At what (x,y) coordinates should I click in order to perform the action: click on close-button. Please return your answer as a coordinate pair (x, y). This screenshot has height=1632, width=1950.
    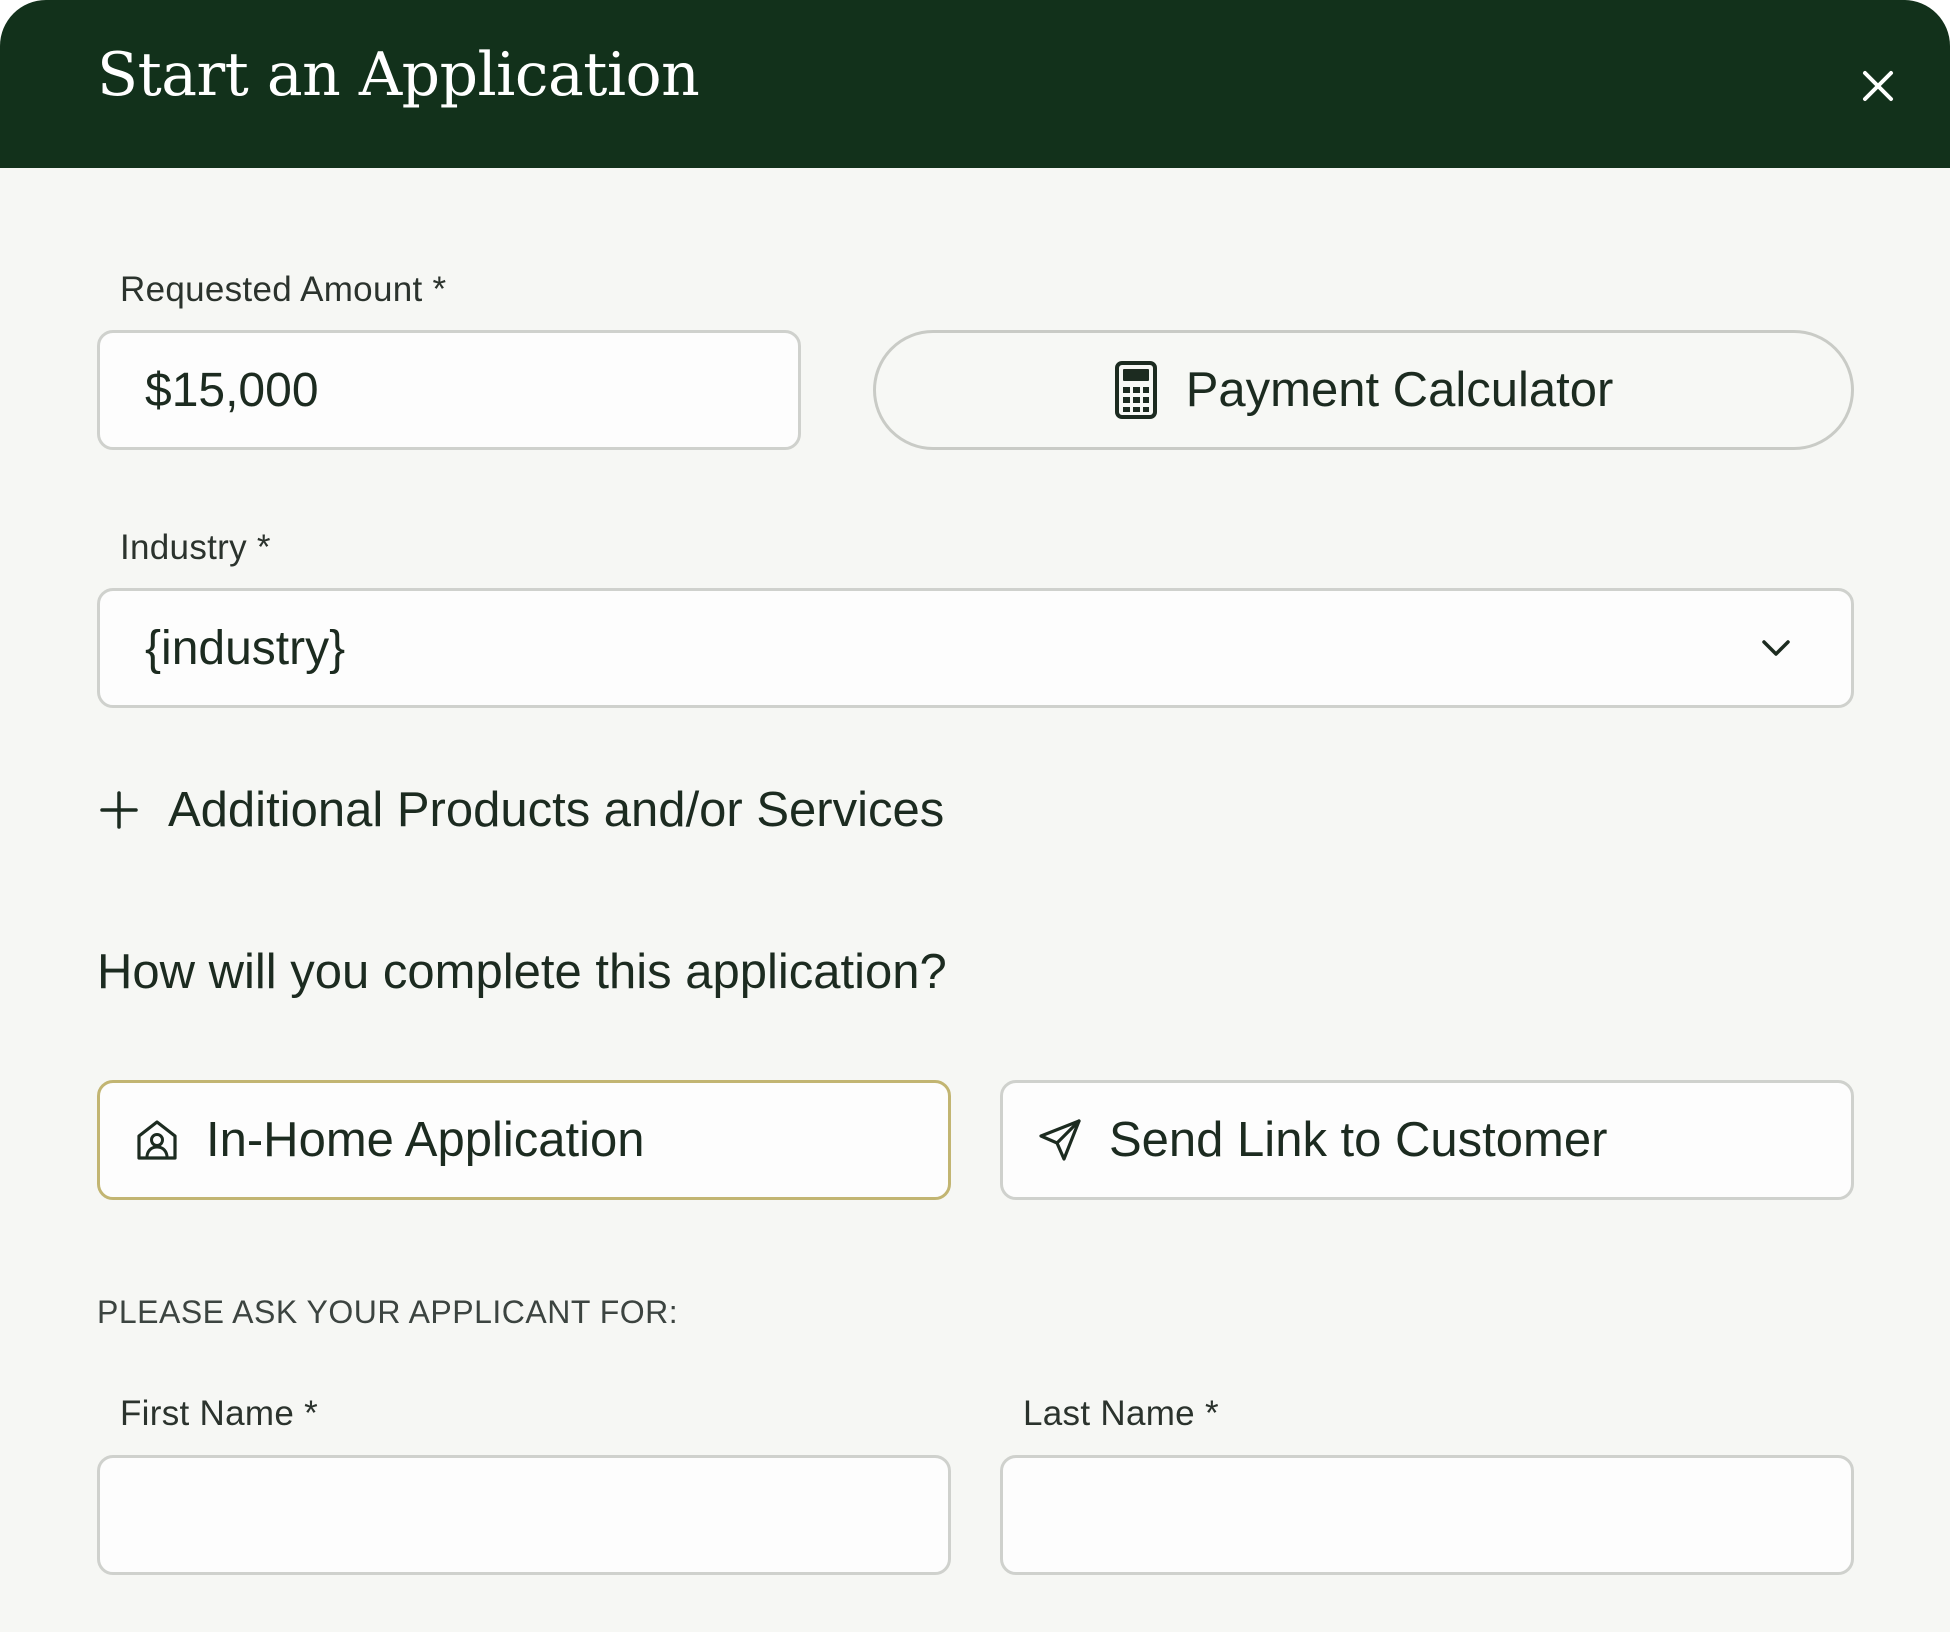
    Looking at the image, I should click on (1878, 86).